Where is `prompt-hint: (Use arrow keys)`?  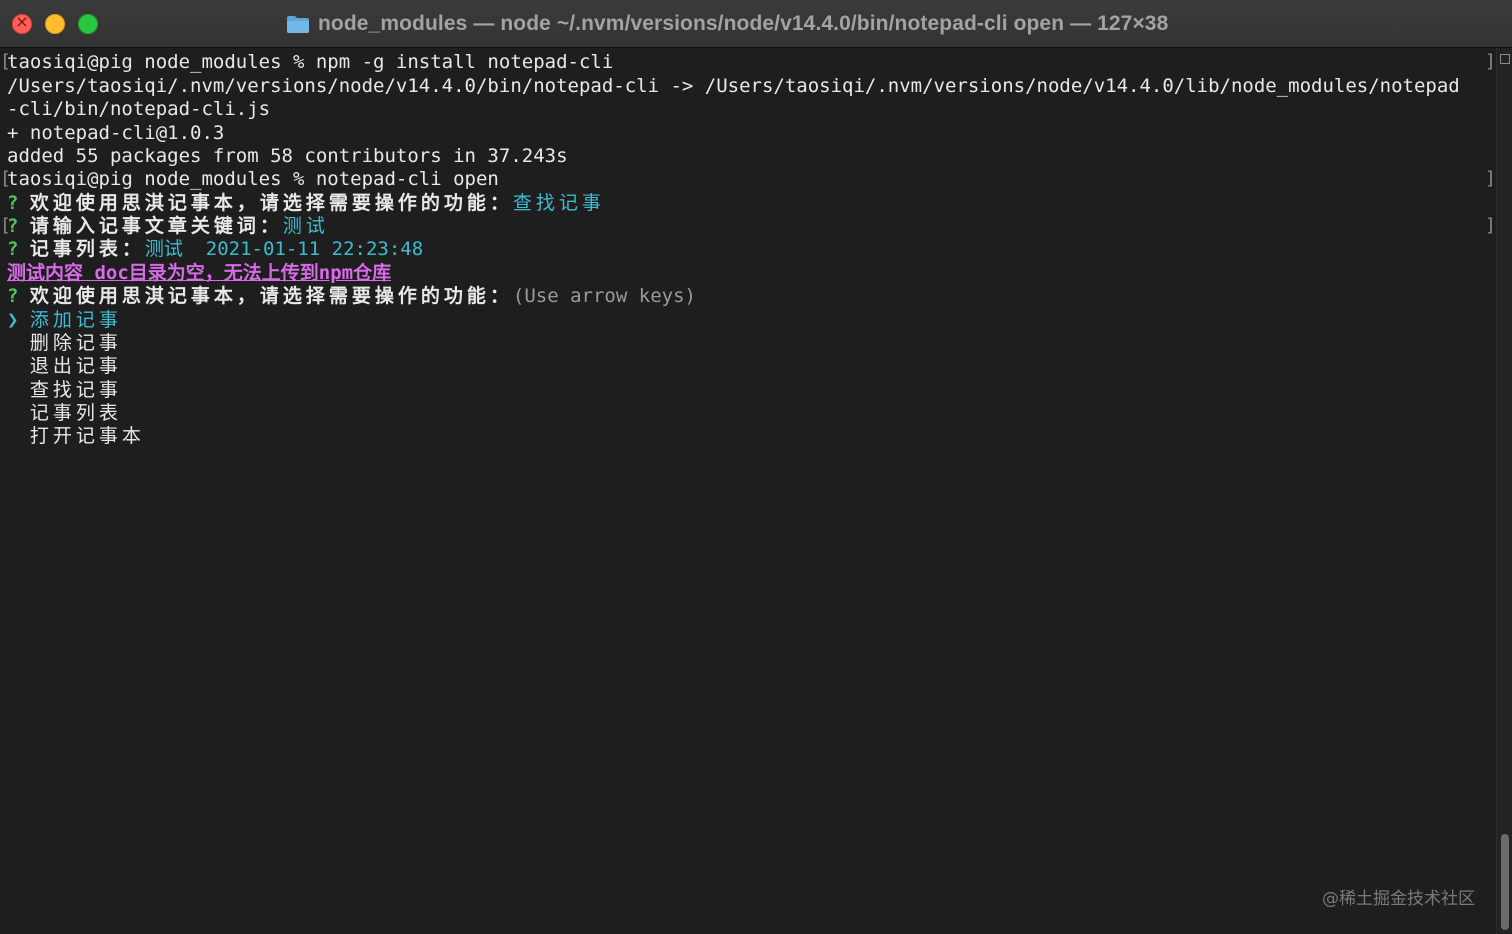 prompt-hint: (Use arrow keys) is located at coordinates (604, 296).